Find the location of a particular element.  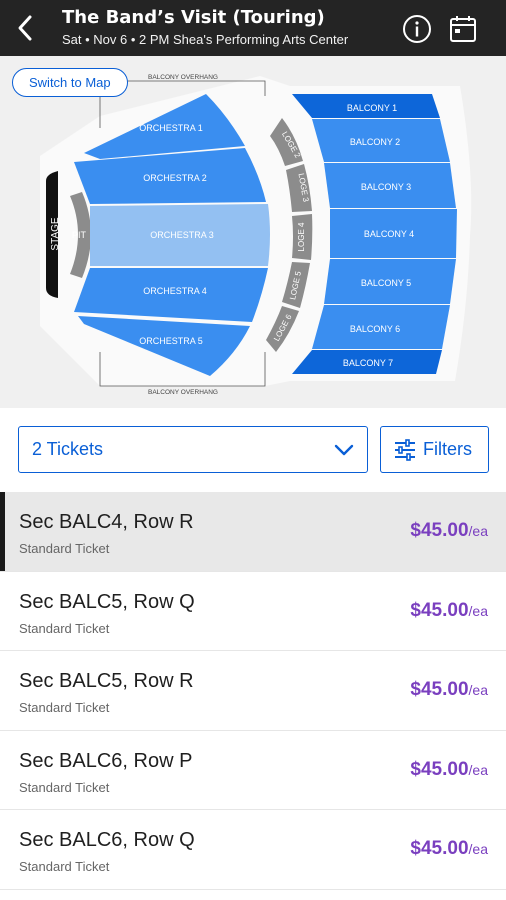

listing-section: Sec BALC4, Row R is located at coordinates (106, 522).